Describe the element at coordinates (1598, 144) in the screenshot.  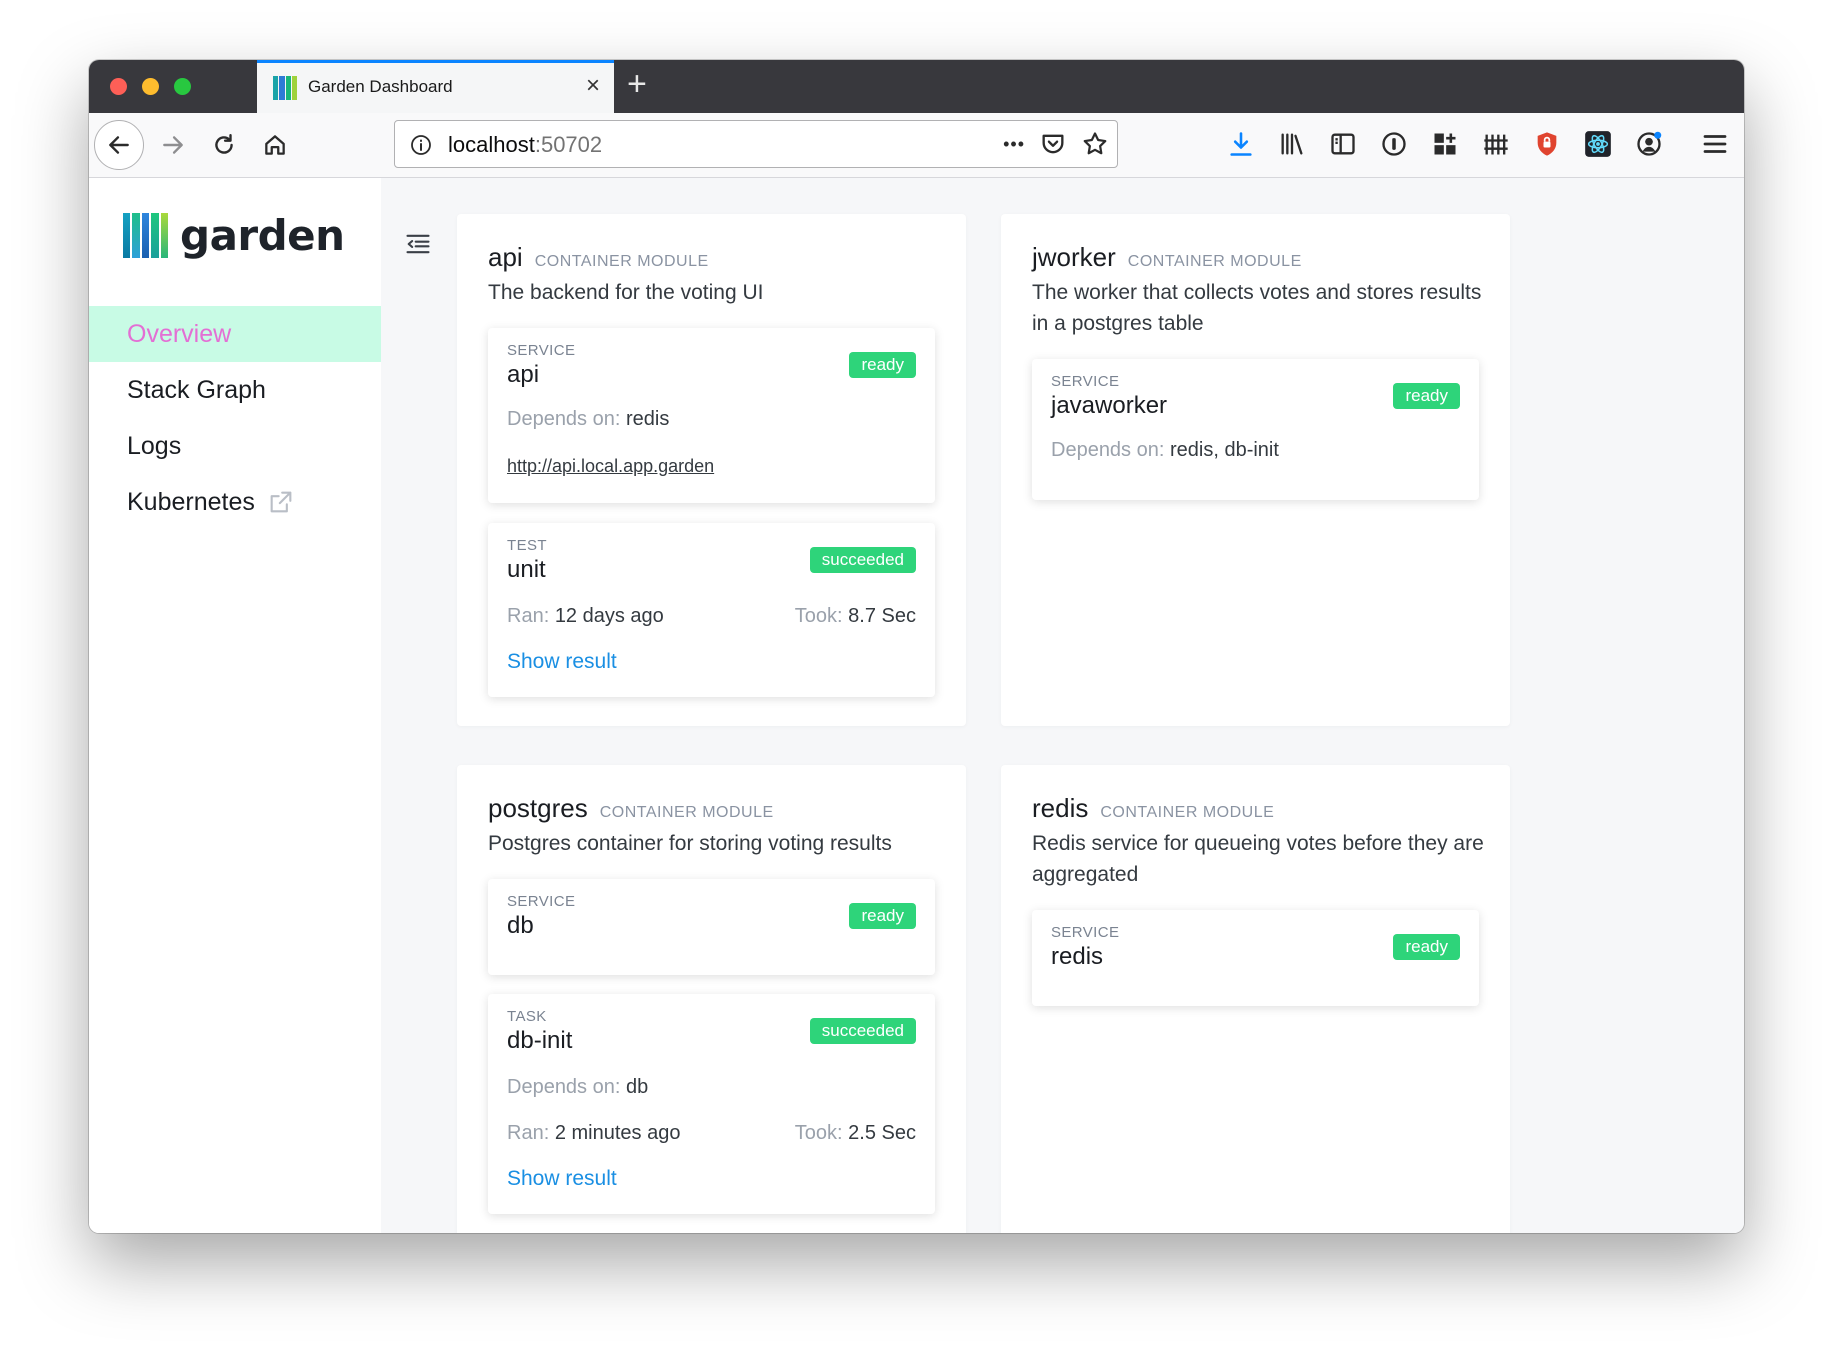
I see `react-devtools-icon` at that location.